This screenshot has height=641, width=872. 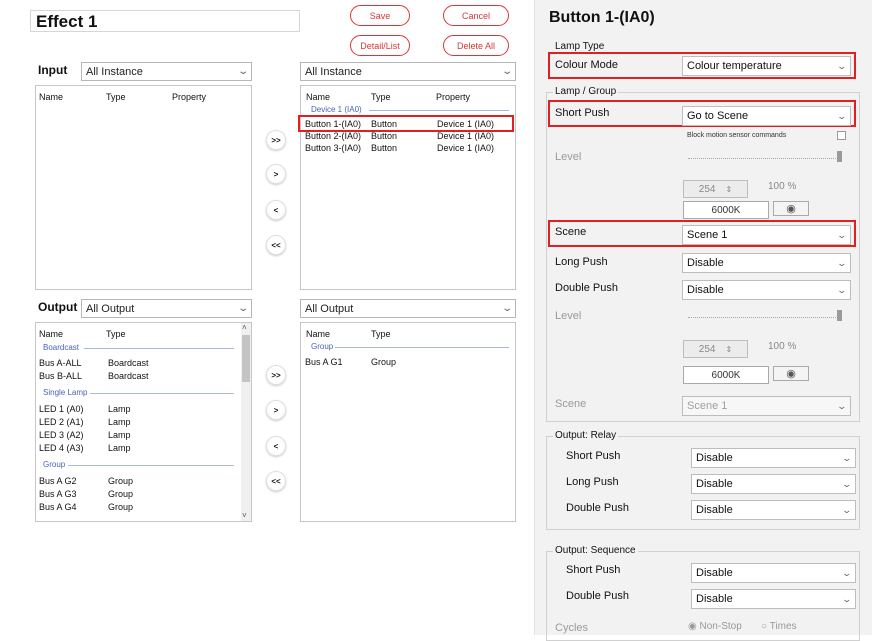 What do you see at coordinates (839, 315) in the screenshot?
I see `level-slider-thumb-secondary` at bounding box center [839, 315].